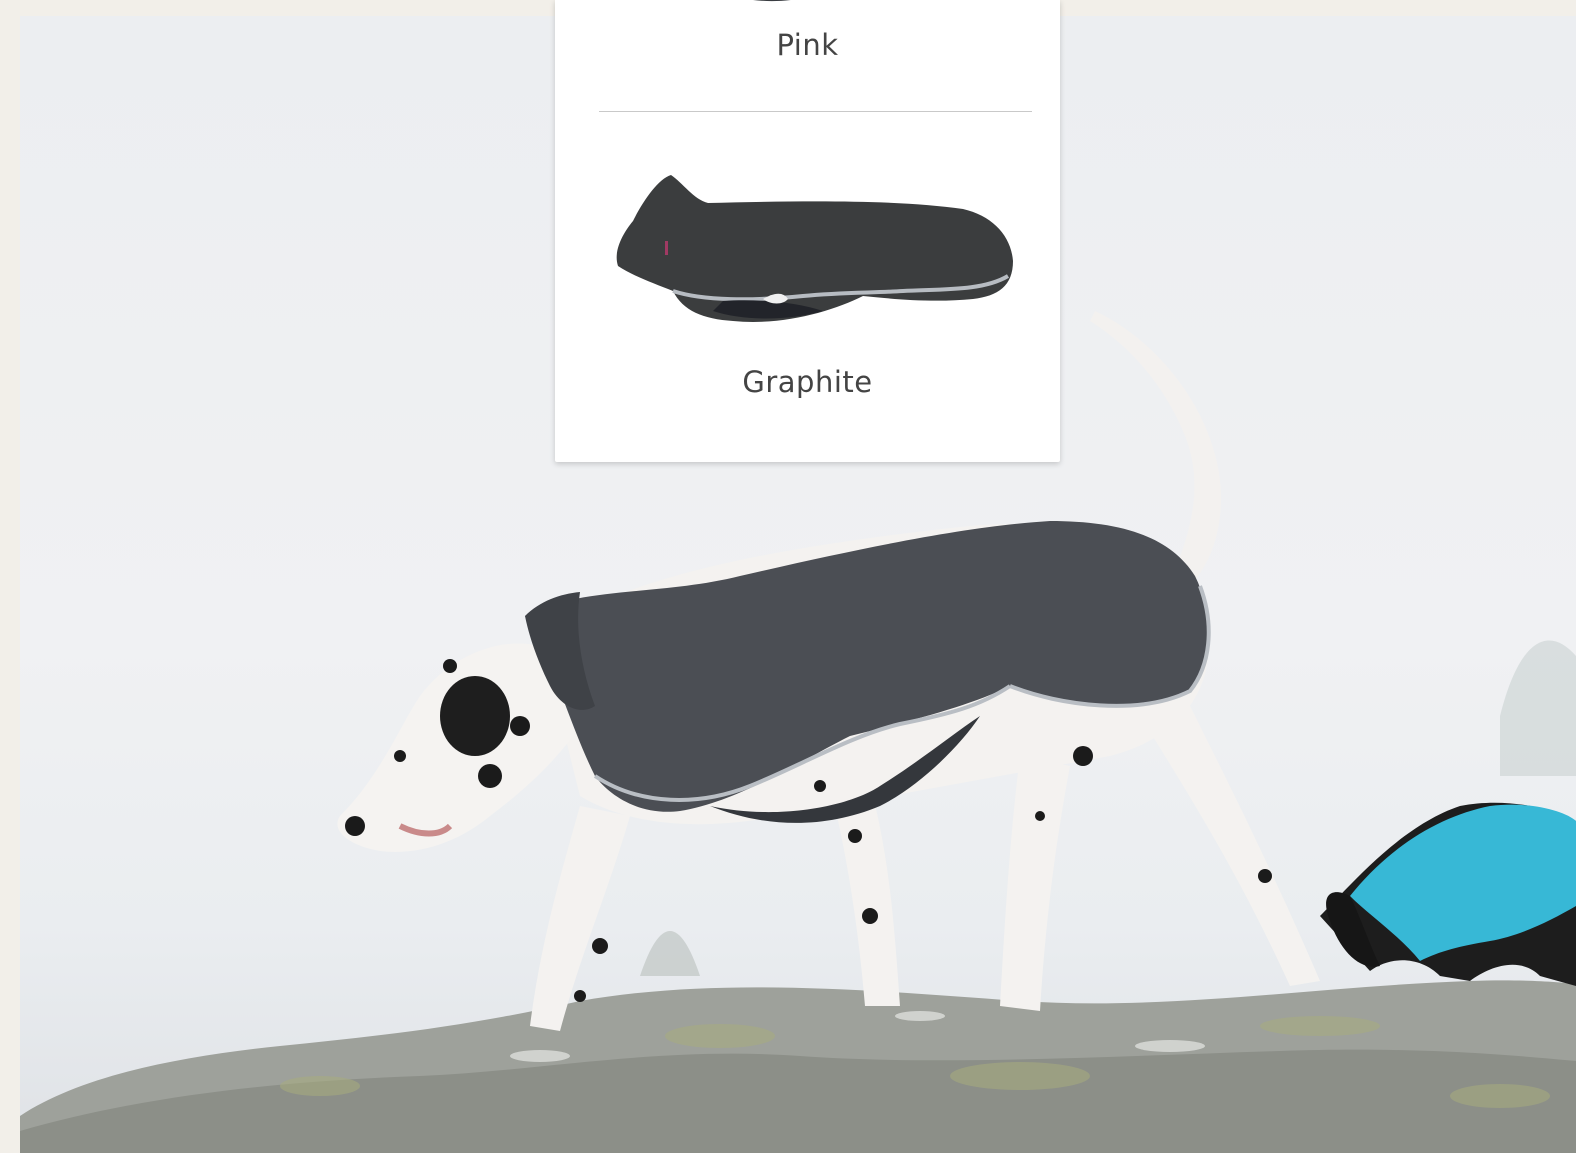 The height and width of the screenshot is (1153, 1576). I want to click on color-options-dropdown: Pink Graphite, so click(807, 231).